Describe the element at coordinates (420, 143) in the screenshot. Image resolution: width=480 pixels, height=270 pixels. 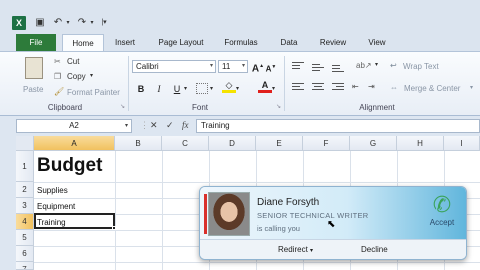
I see `column-header-h: H` at that location.